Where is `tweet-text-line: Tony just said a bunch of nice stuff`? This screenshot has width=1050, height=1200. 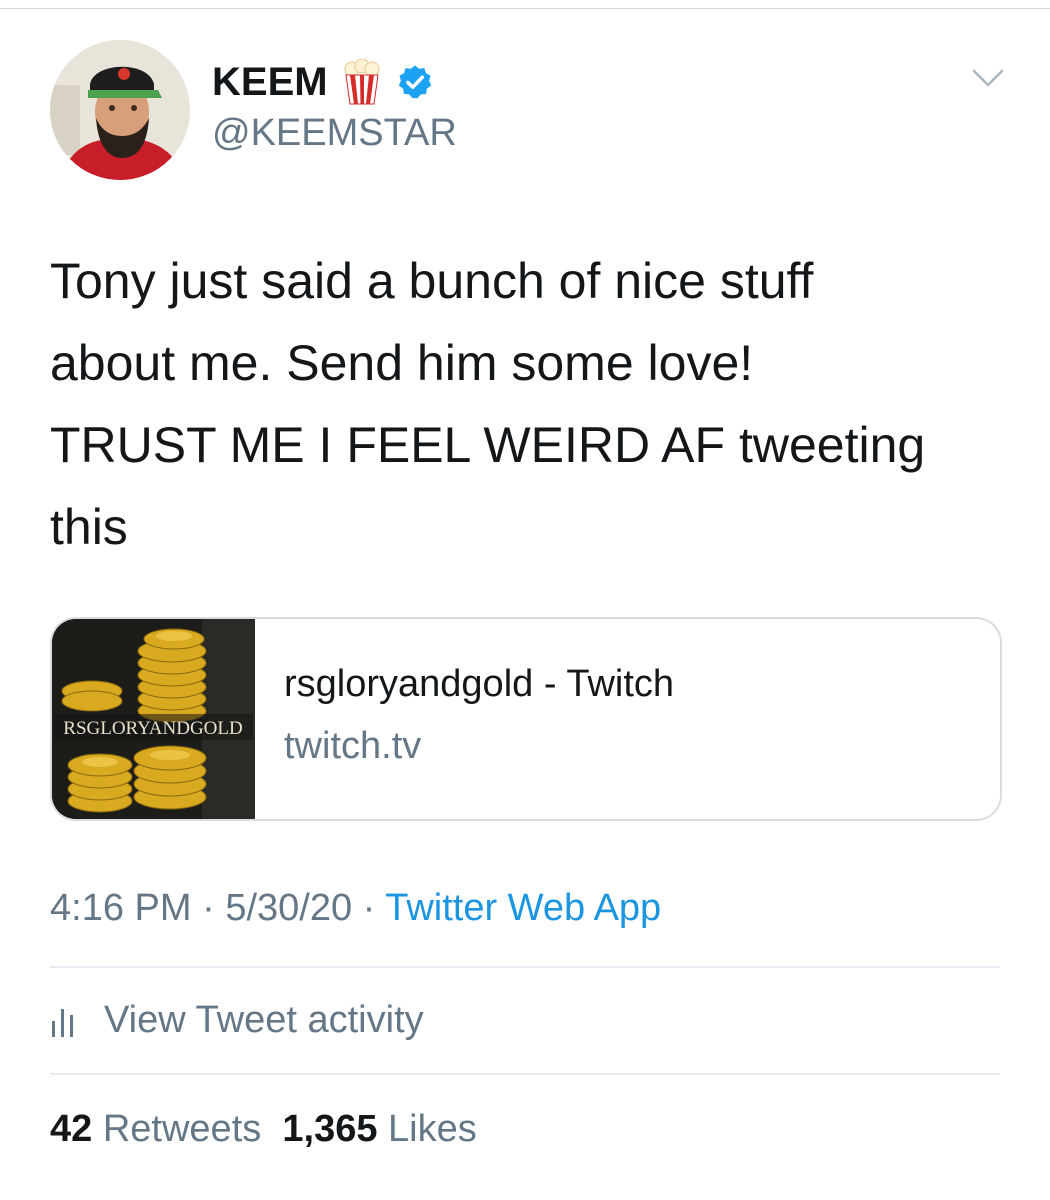
tweet-text-line: Tony just said a bunch of nice stuff is located at coordinates (432, 281).